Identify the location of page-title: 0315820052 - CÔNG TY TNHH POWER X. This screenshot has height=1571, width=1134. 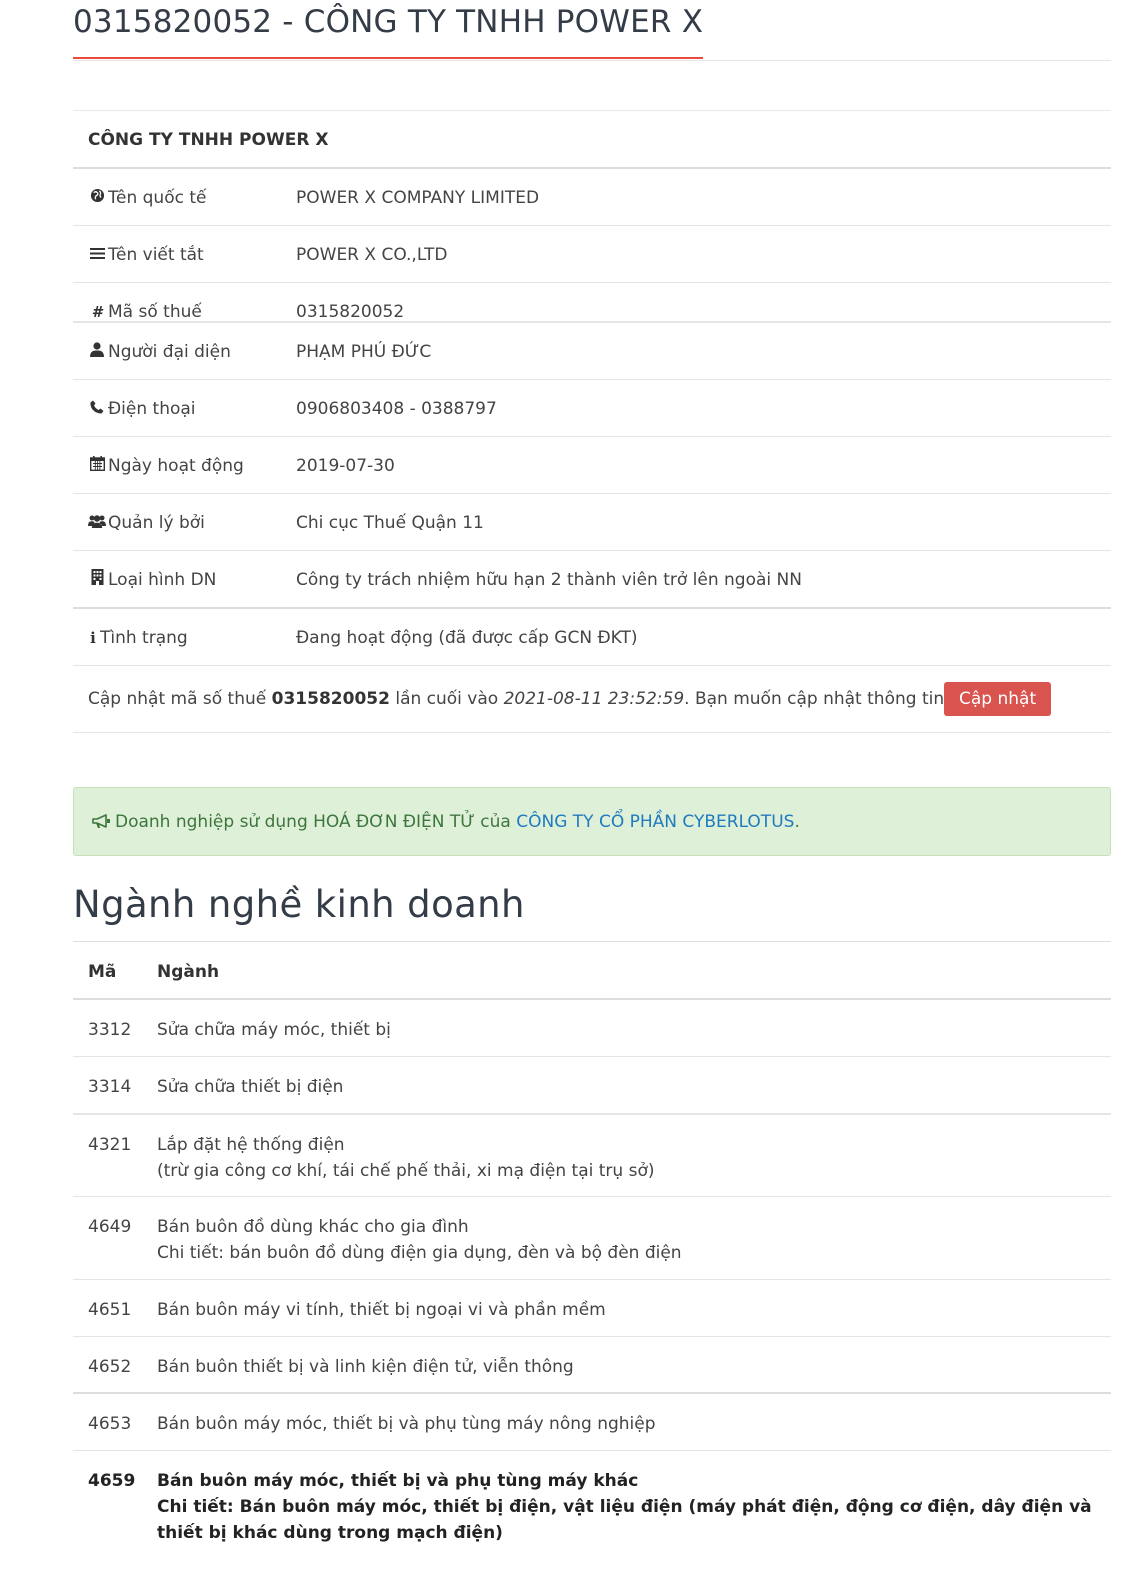
(388, 29).